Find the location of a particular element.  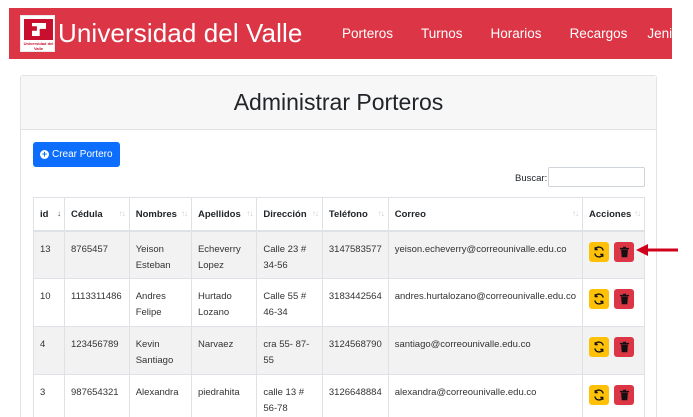

column-header-correo: Correo ↑↓ is located at coordinates (485, 214).